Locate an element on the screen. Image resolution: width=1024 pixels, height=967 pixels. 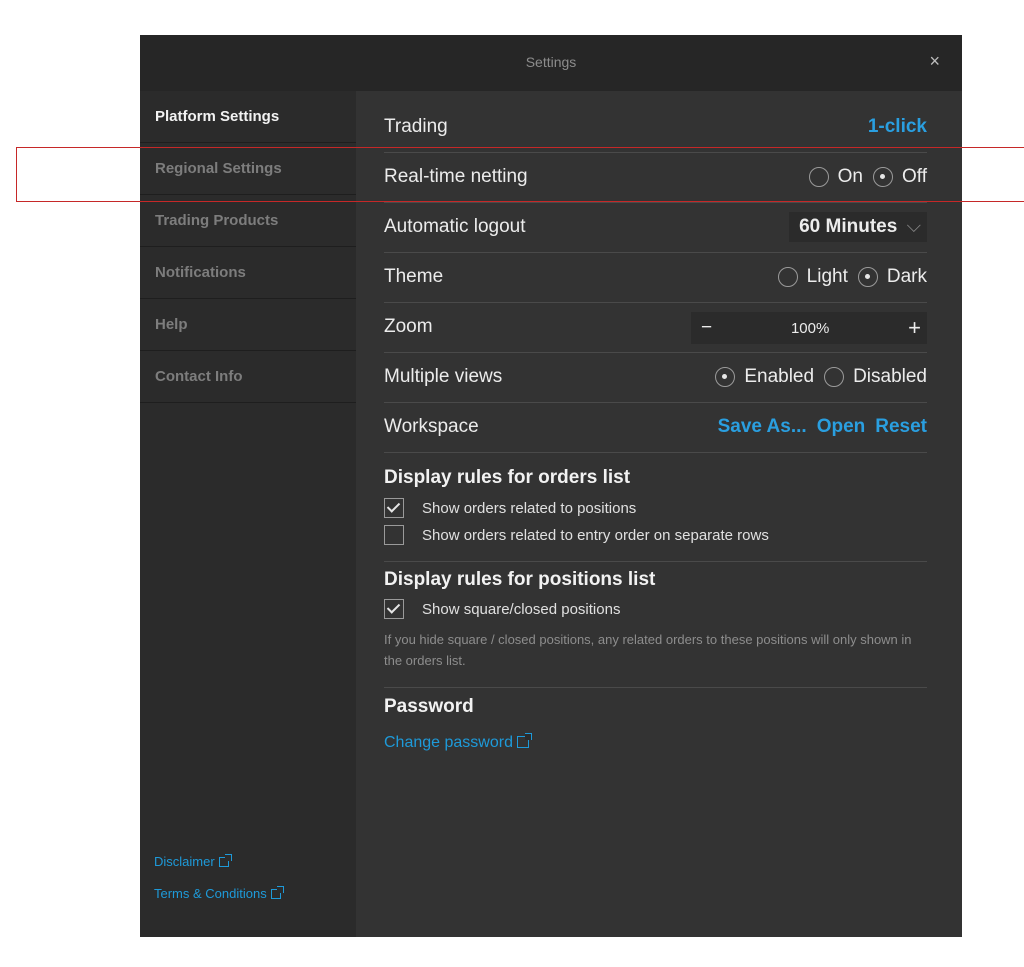
theme-row: Theme Light Dark is located at coordinates (655, 278).